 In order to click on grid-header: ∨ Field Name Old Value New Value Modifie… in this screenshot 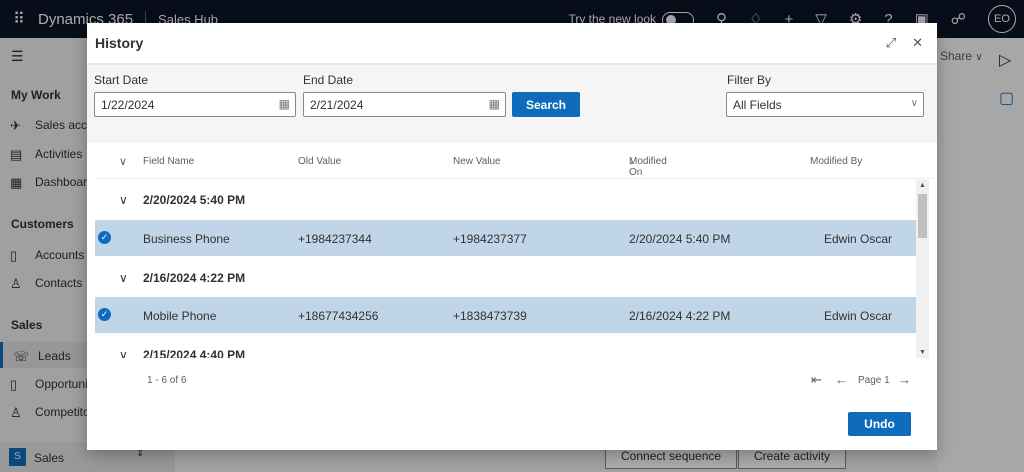, I will do `click(515, 161)`.